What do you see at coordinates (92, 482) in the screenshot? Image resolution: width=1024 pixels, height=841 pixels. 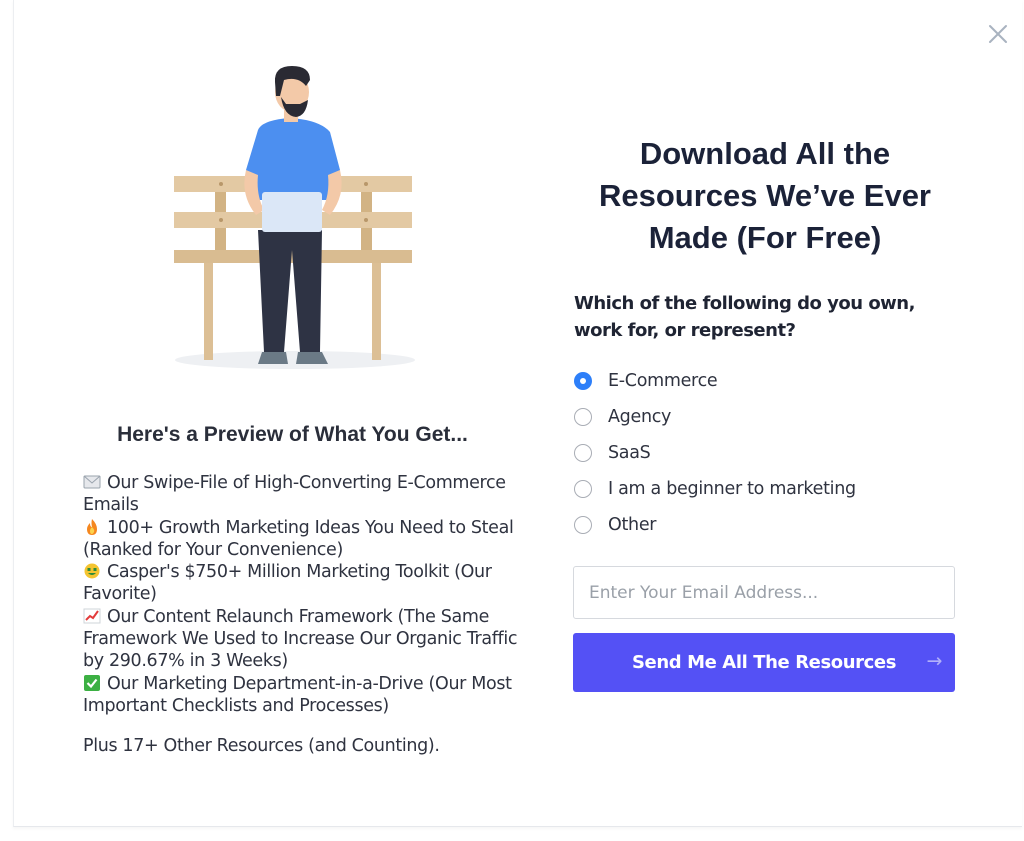 I see `envelope-icon` at bounding box center [92, 482].